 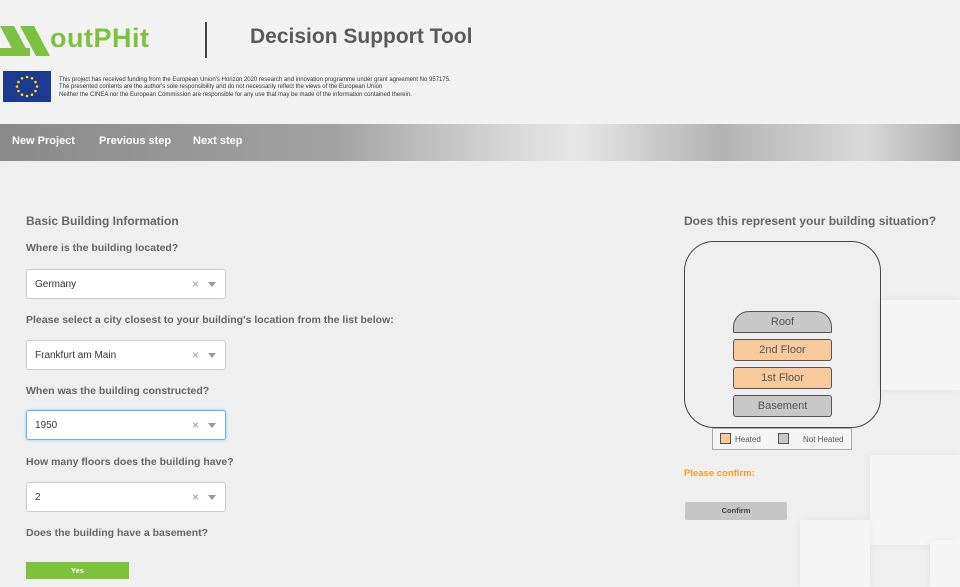 I want to click on floors-select-value: 2, so click(x=38, y=497).